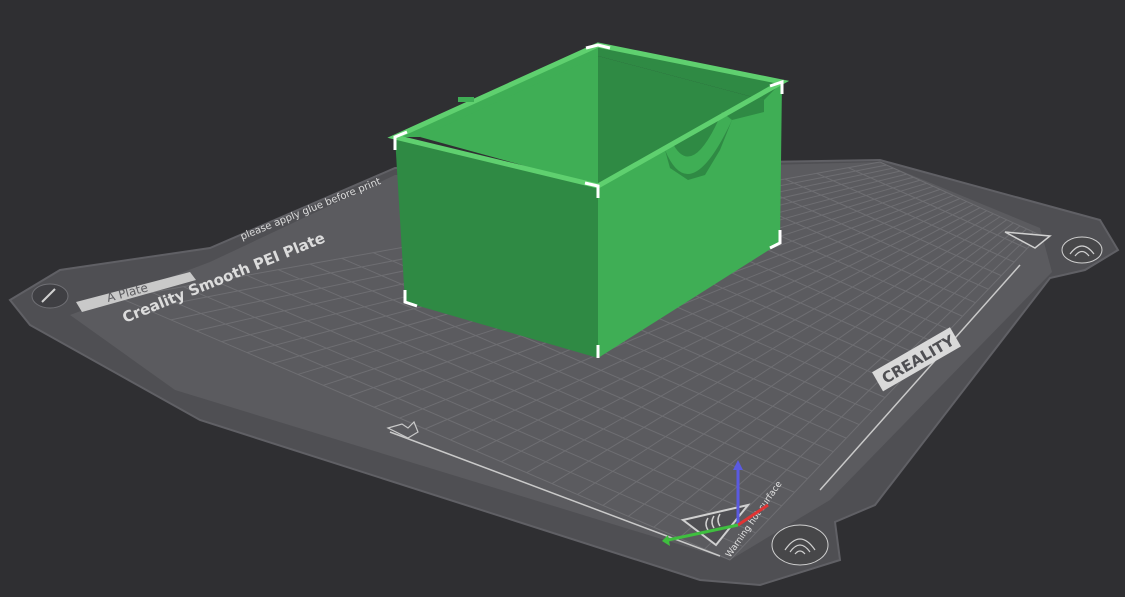  Describe the element at coordinates (1082, 250) in the screenshot. I see `fingerprint-back-icon` at that location.